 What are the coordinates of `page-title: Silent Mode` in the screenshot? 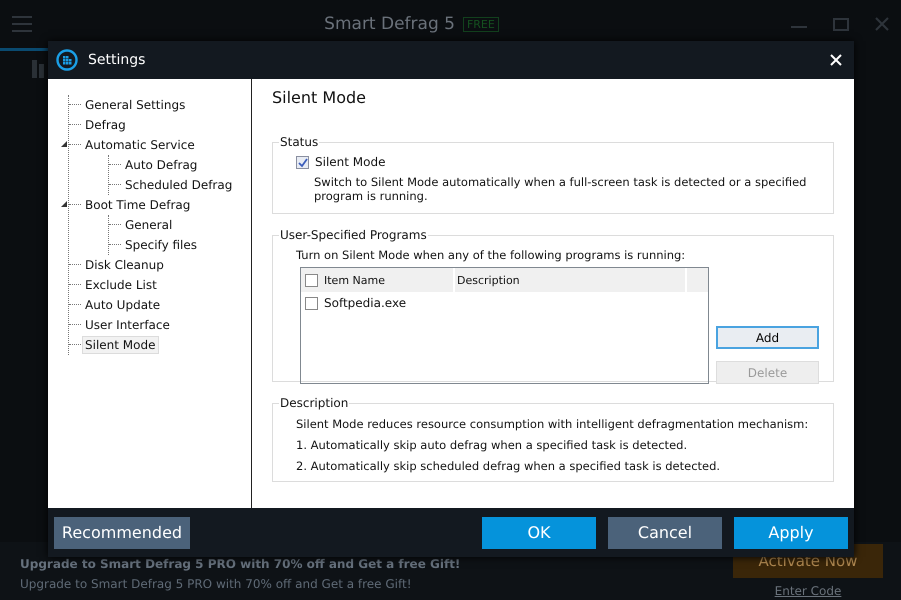 It's located at (319, 97).